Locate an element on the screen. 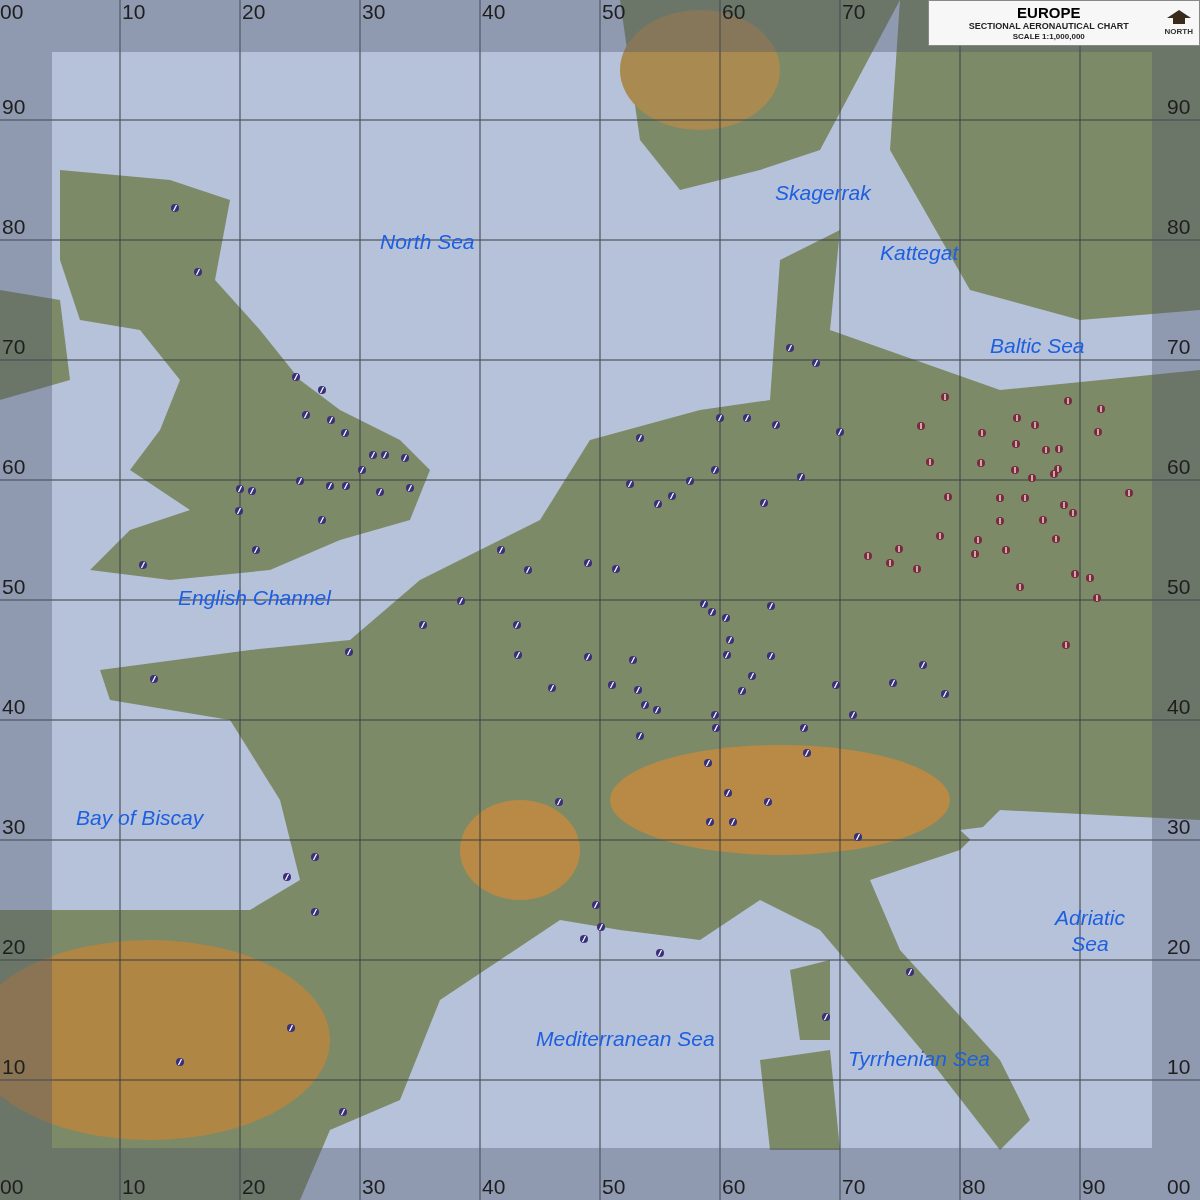 The width and height of the screenshot is (1200, 1200). sea-label: Skagerrak is located at coordinates (823, 193).